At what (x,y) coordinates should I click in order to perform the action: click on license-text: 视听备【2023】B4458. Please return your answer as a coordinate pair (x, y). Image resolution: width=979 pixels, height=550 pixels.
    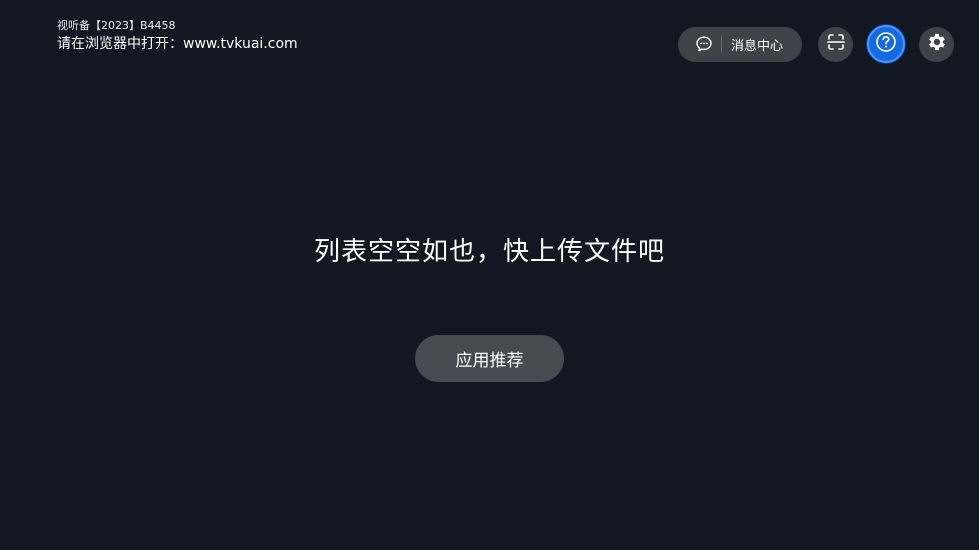
    Looking at the image, I should click on (116, 25).